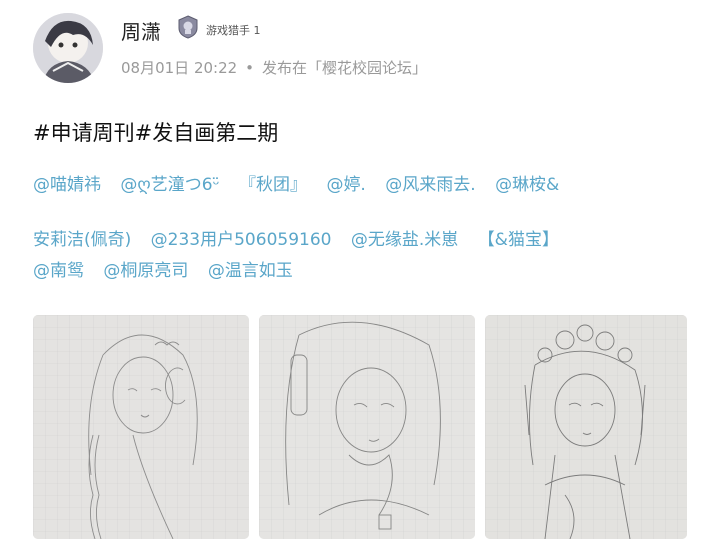  I want to click on forum-link: 发布在「樱花校园论坛」, so click(344, 68).